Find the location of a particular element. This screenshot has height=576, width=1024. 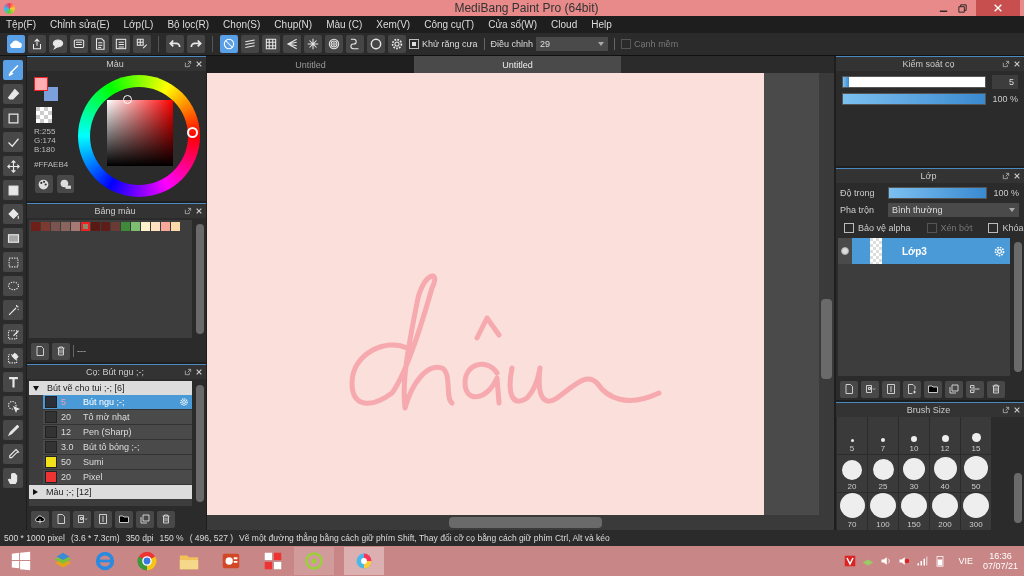

parallel-lines-button is located at coordinates (250, 44).